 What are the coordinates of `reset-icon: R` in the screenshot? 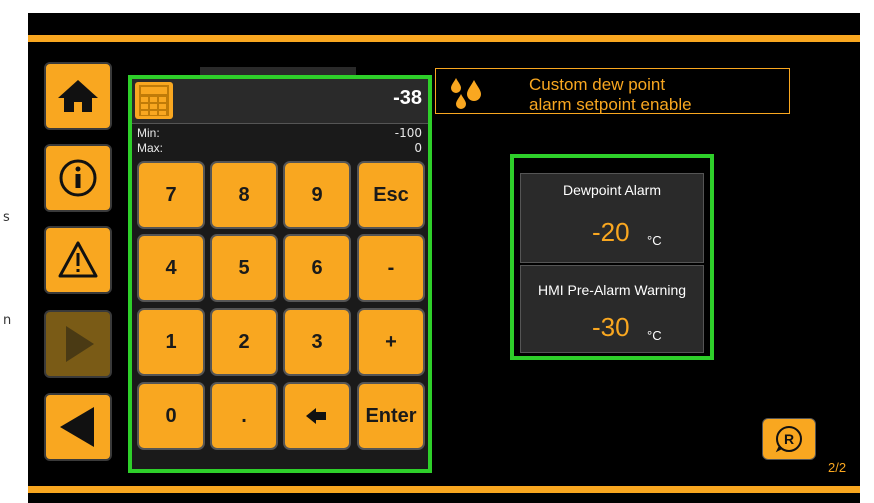 It's located at (788, 439).